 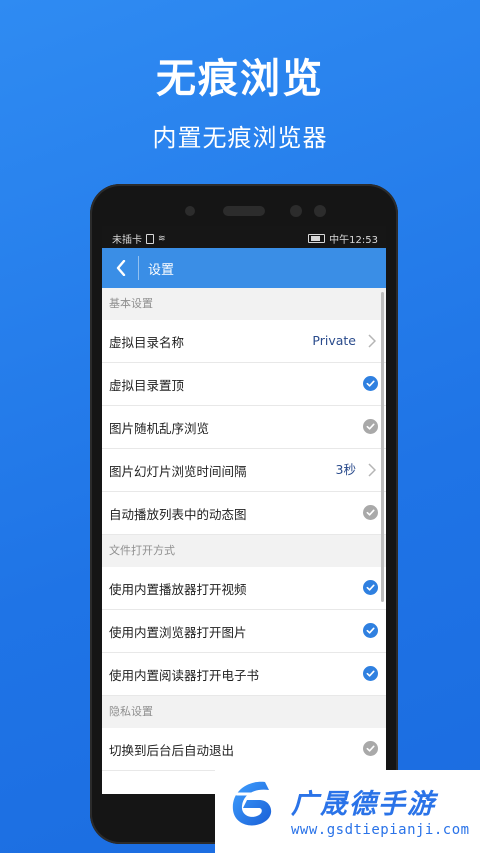 What do you see at coordinates (184, 675) in the screenshot?
I see `setting-label: 使用内置阅读器打开电子书` at bounding box center [184, 675].